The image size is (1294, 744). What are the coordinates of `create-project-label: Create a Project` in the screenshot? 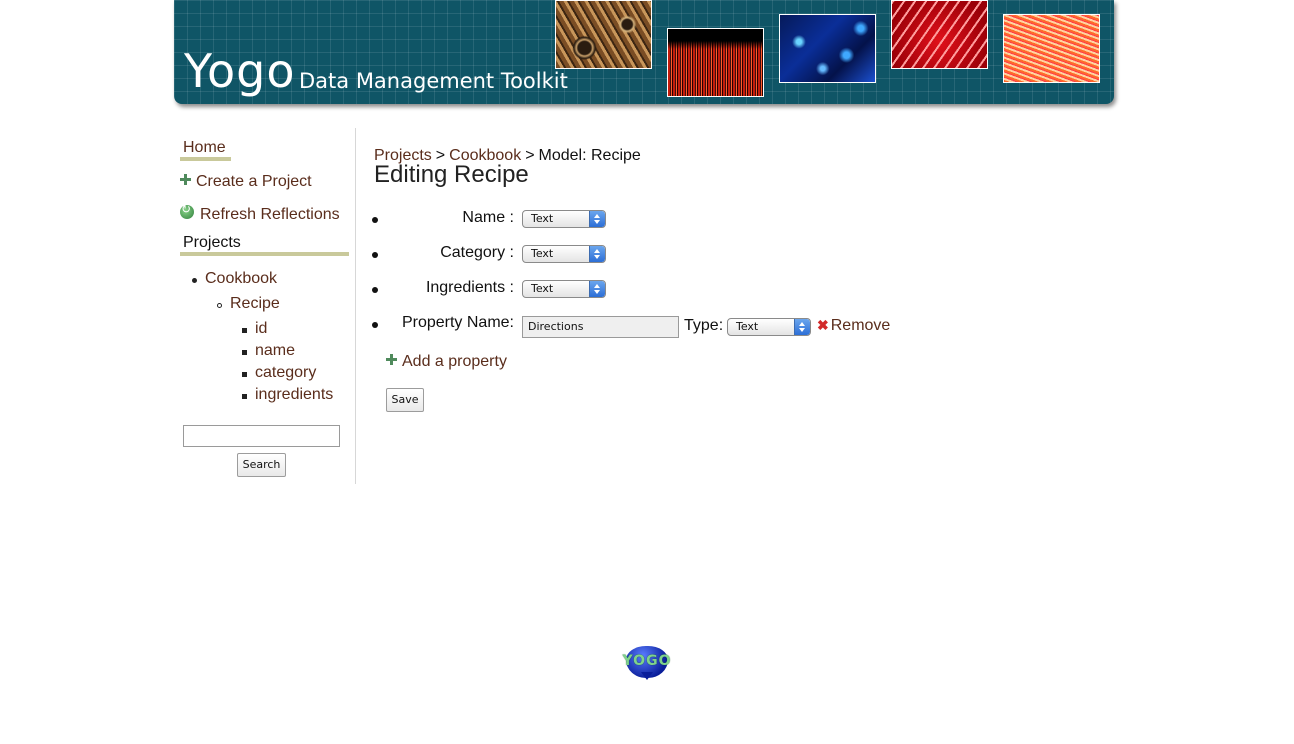 It's located at (254, 181).